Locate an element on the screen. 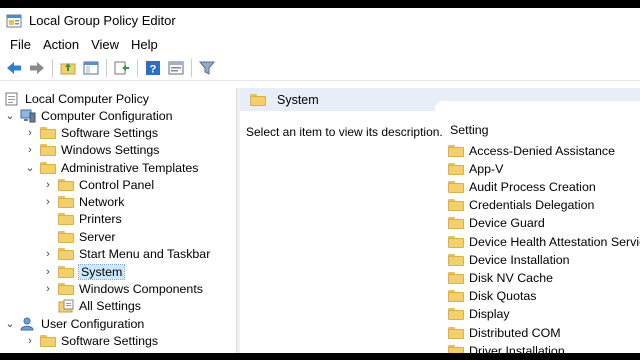  tree-item-windows-components: › Windows Components is located at coordinates (122, 288).